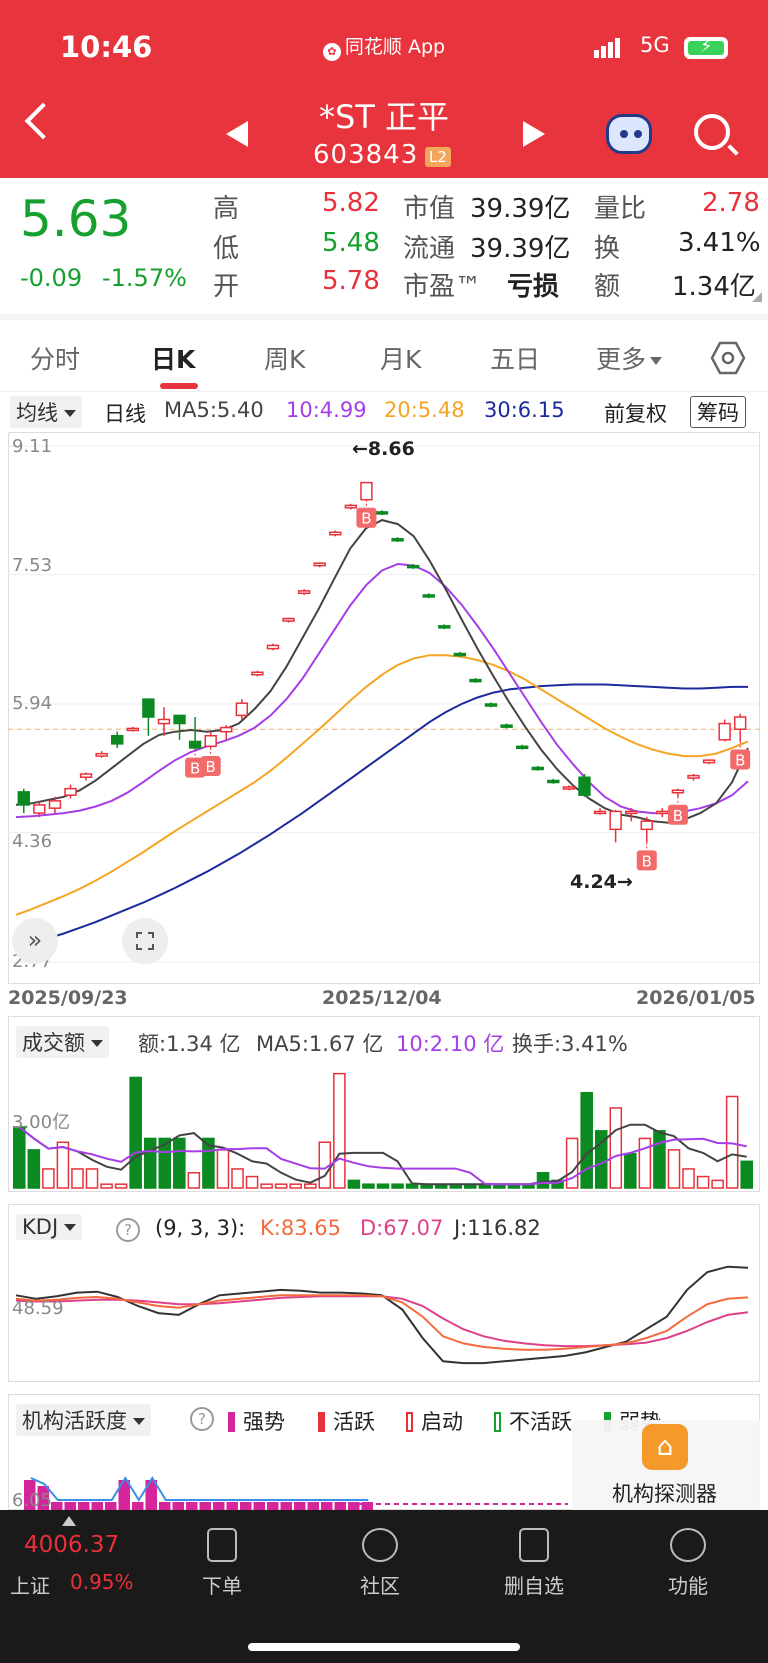  What do you see at coordinates (400, 358) in the screenshot?
I see `tab-monthly-k: 月K` at bounding box center [400, 358].